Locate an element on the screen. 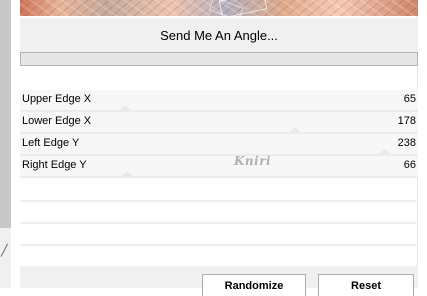 This screenshot has height=296, width=427. row-separator is located at coordinates (219, 177).